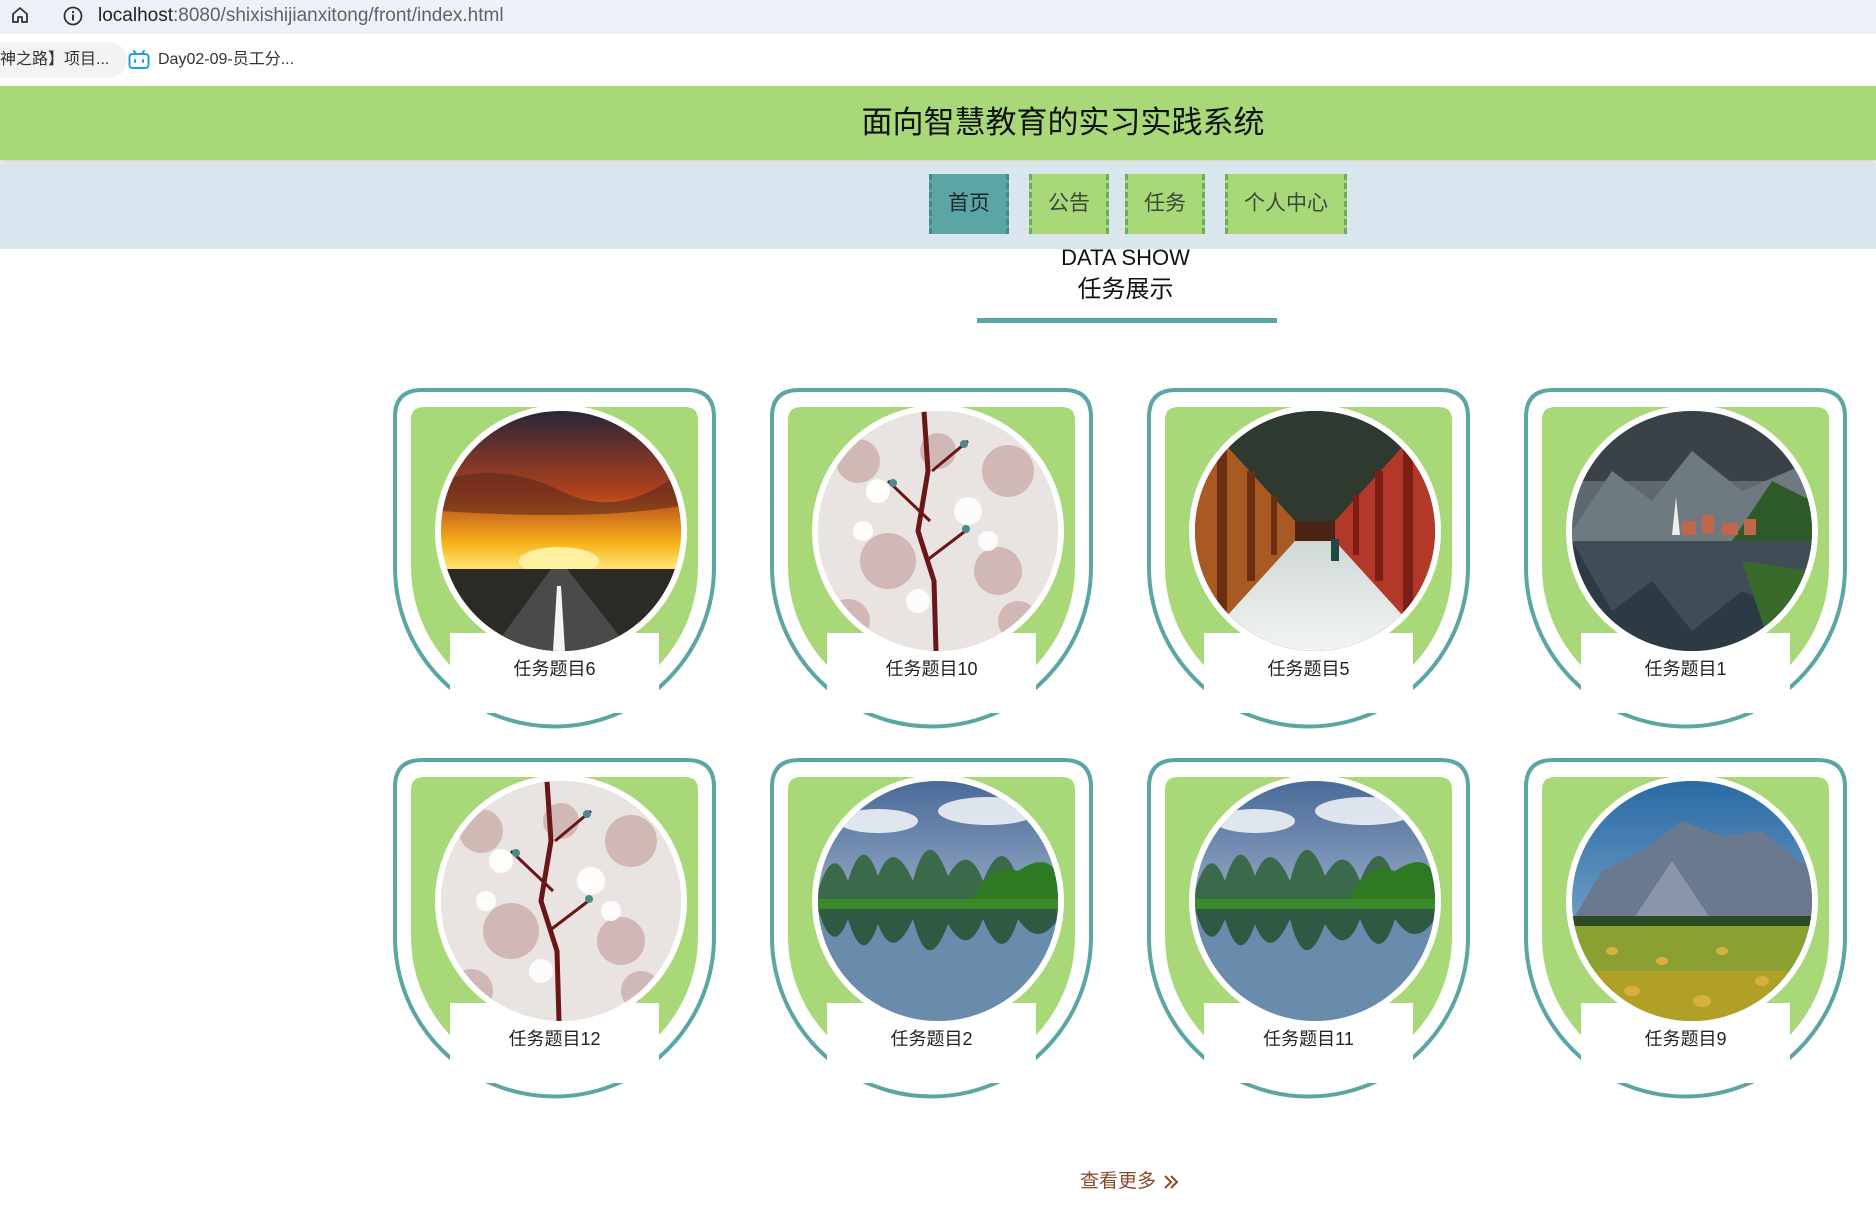 This screenshot has width=1876, height=1225. Describe the element at coordinates (1308, 669) in the screenshot. I see `task-title: 任务题目5` at that location.